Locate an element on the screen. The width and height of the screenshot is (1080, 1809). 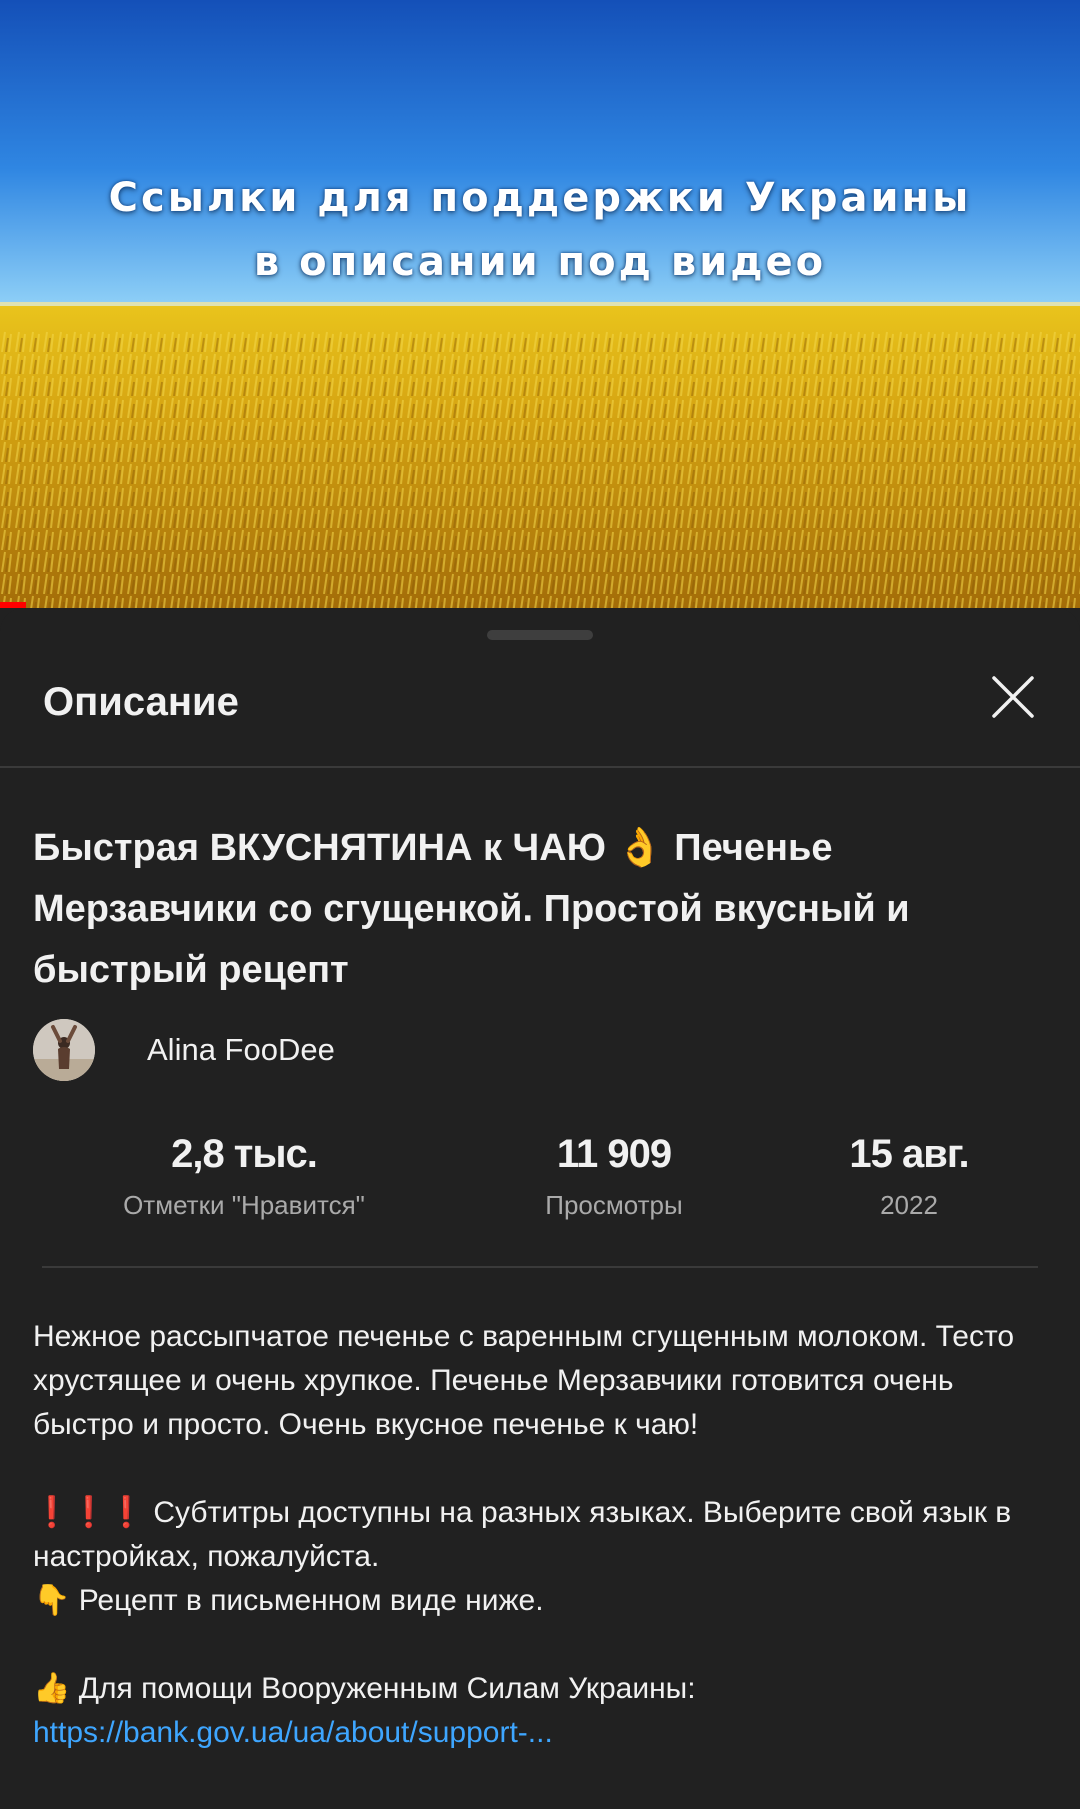
likes-stat: 2,8 тыс. Отметки "Нравится" is located at coordinates (244, 1176).